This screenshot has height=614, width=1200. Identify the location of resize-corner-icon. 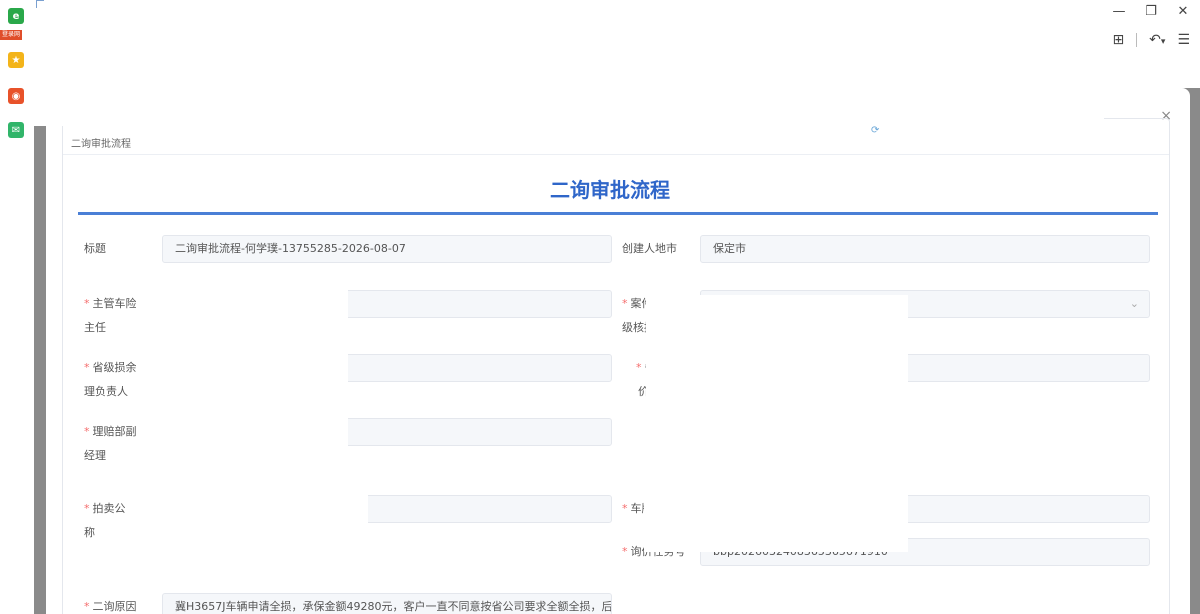
(40, 4).